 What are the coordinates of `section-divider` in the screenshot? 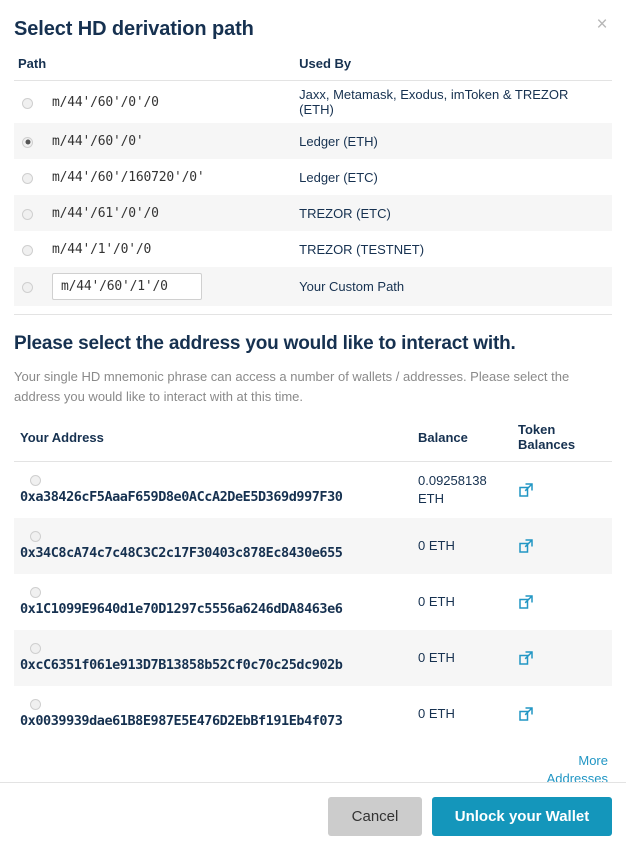 It's located at (313, 314).